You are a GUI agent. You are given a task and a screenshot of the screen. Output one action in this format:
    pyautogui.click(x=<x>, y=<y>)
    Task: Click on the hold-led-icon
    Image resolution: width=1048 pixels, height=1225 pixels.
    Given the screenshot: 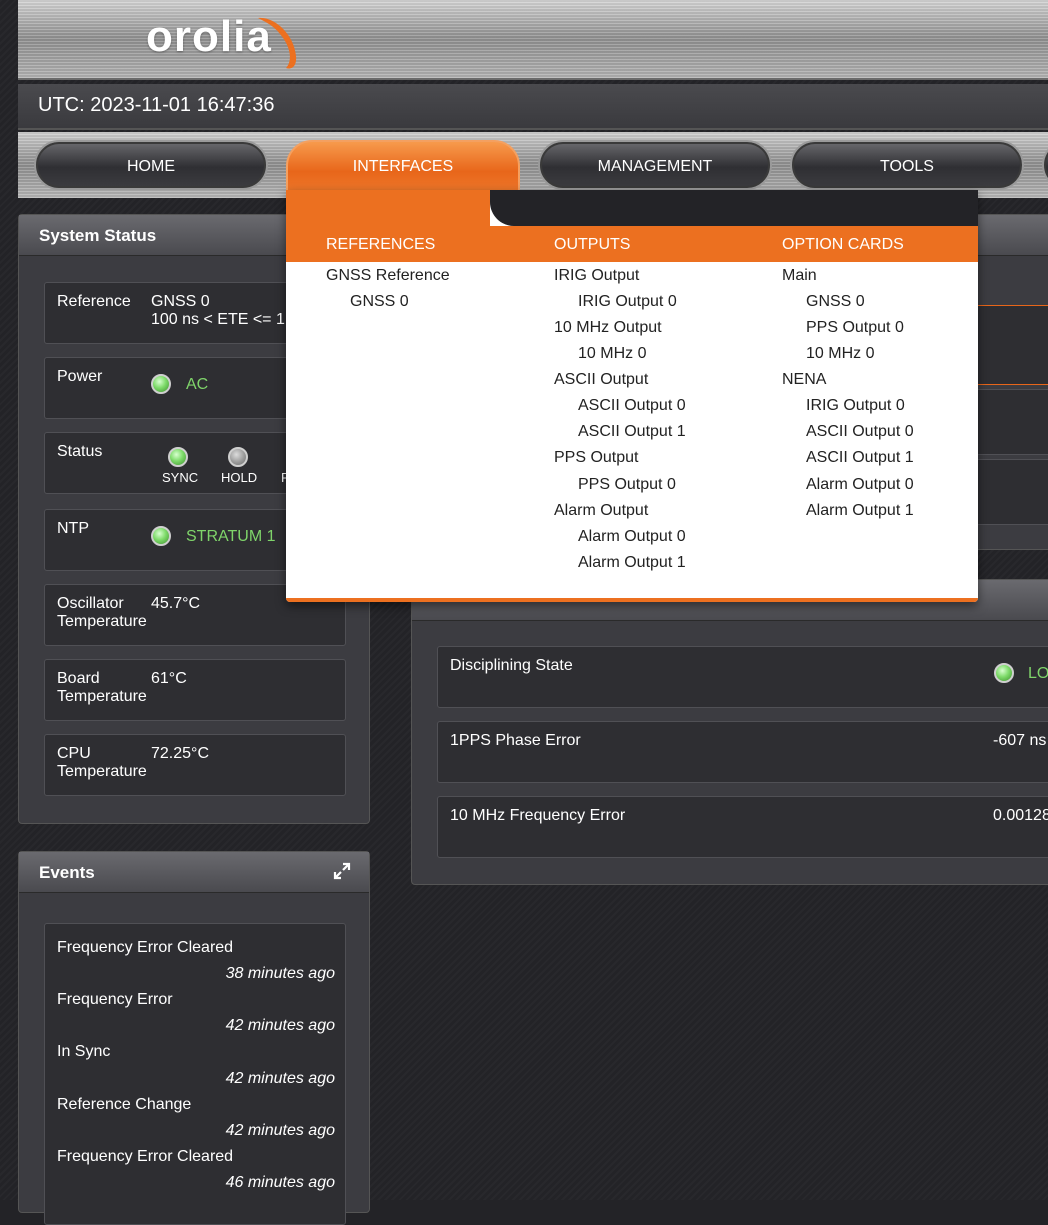 What is the action you would take?
    pyautogui.click(x=238, y=457)
    